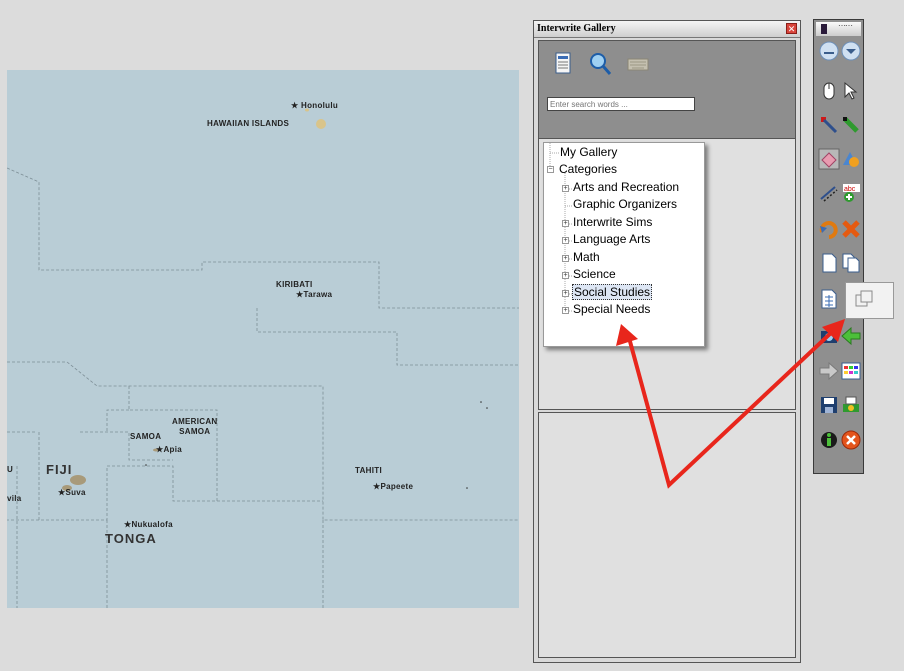 The height and width of the screenshot is (671, 904). I want to click on keyboard-icon, so click(638, 64).